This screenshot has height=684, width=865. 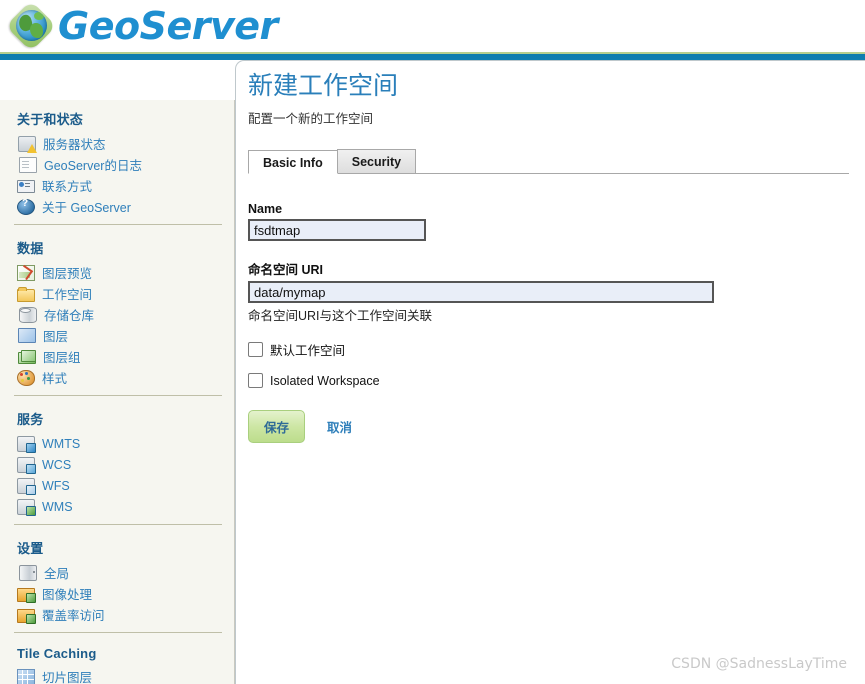 What do you see at coordinates (26, 272) in the screenshot?
I see `layer-preview-icon` at bounding box center [26, 272].